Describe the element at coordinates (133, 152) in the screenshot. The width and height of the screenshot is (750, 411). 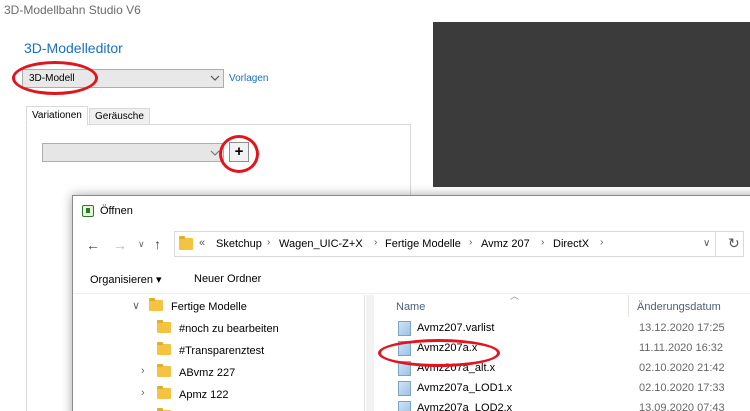
I see `variation-select` at that location.